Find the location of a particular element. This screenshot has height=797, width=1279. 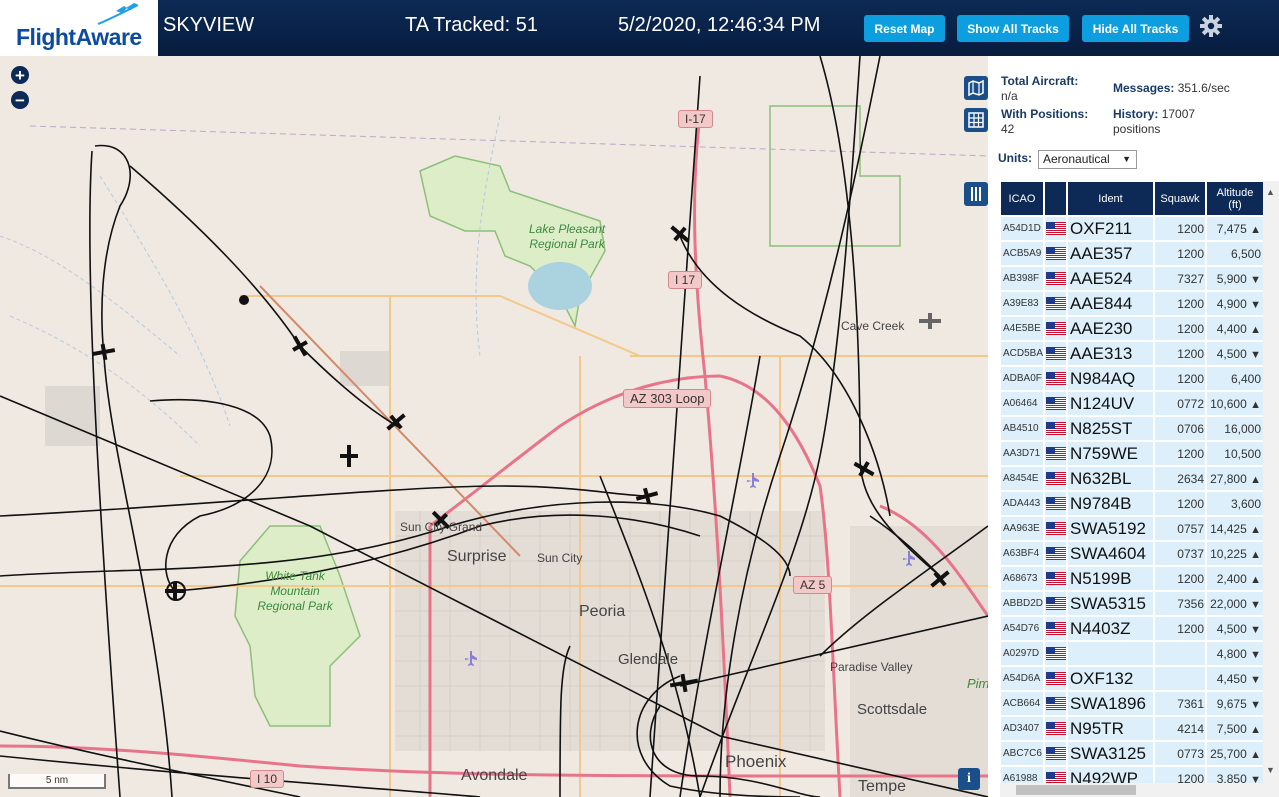

altitude-value: 9,675 is located at coordinates (1231, 703).